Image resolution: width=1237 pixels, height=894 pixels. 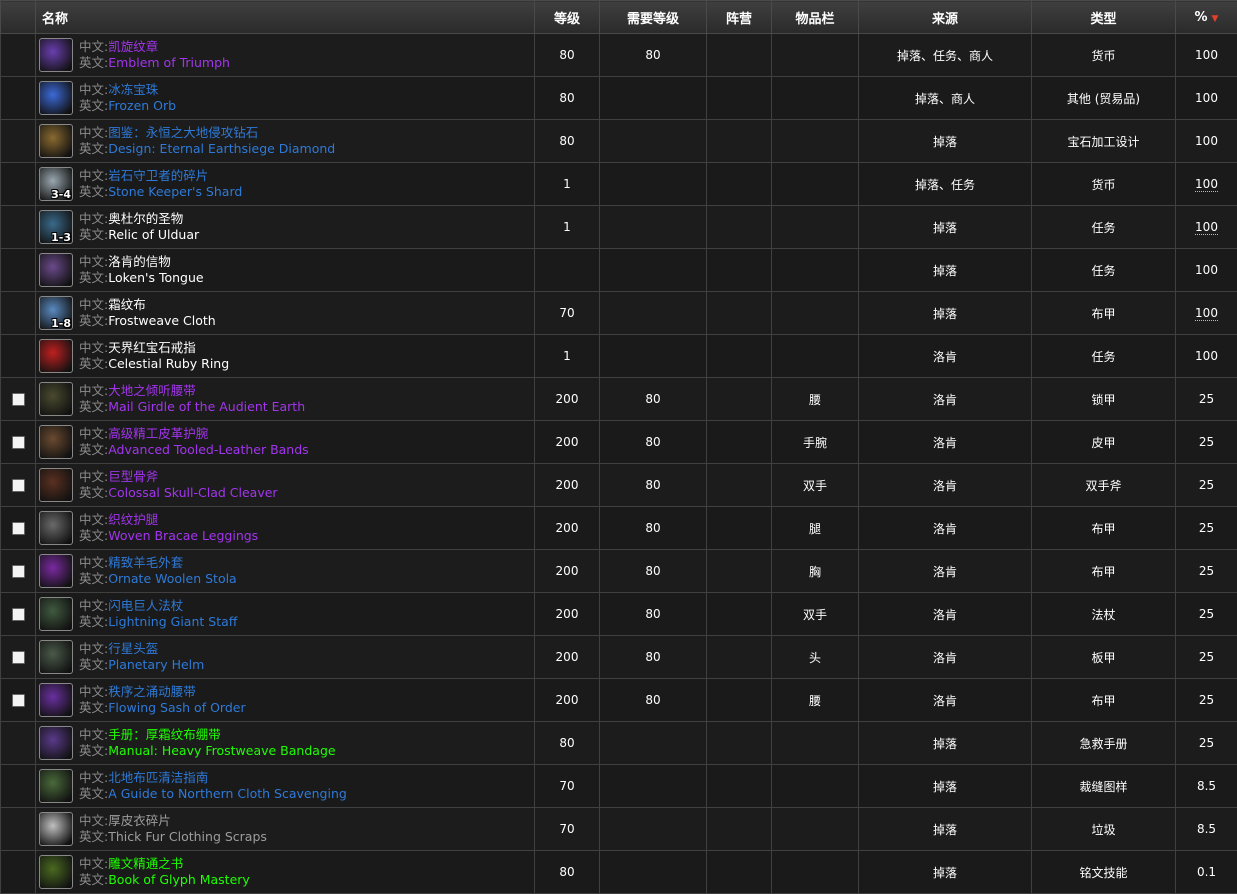 What do you see at coordinates (208, 449) in the screenshot?
I see `item-name-en: Advanced Tooled-Leather Bands` at bounding box center [208, 449].